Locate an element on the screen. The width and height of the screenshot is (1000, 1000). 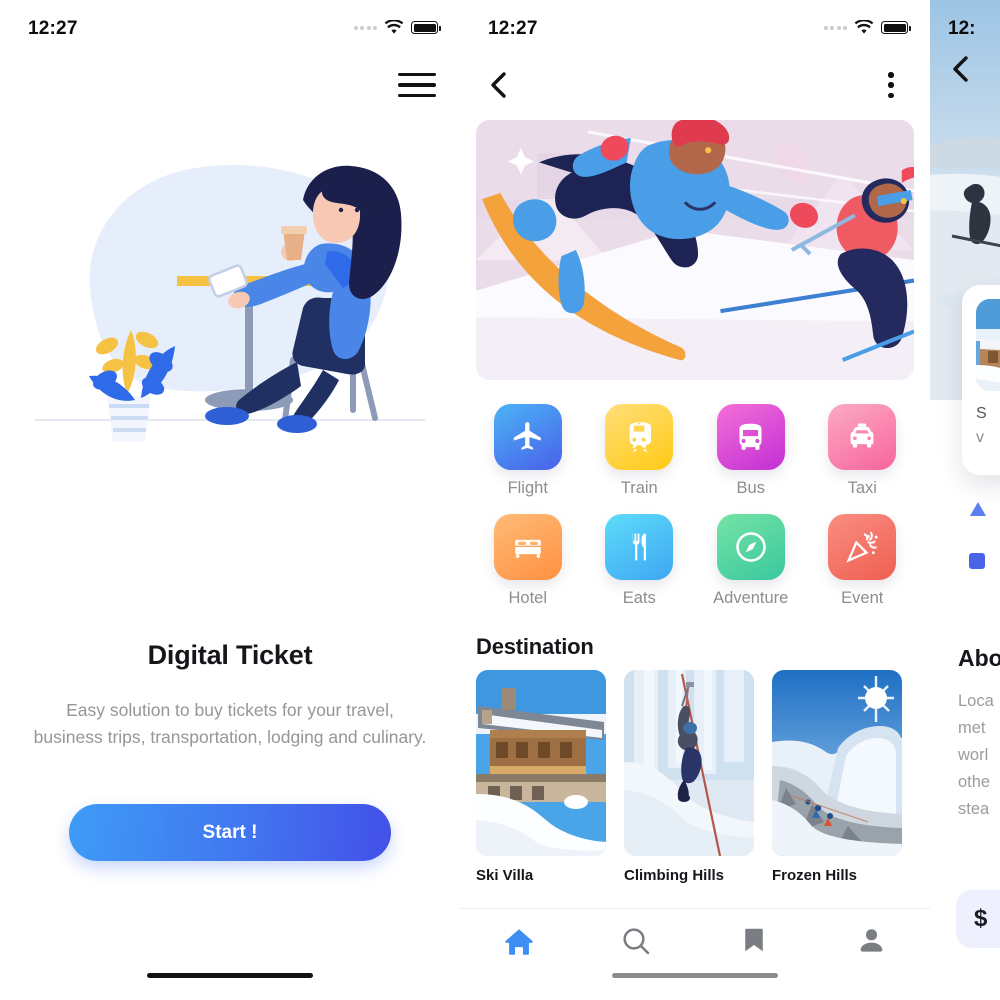
tab-search is located at coordinates (637, 941).